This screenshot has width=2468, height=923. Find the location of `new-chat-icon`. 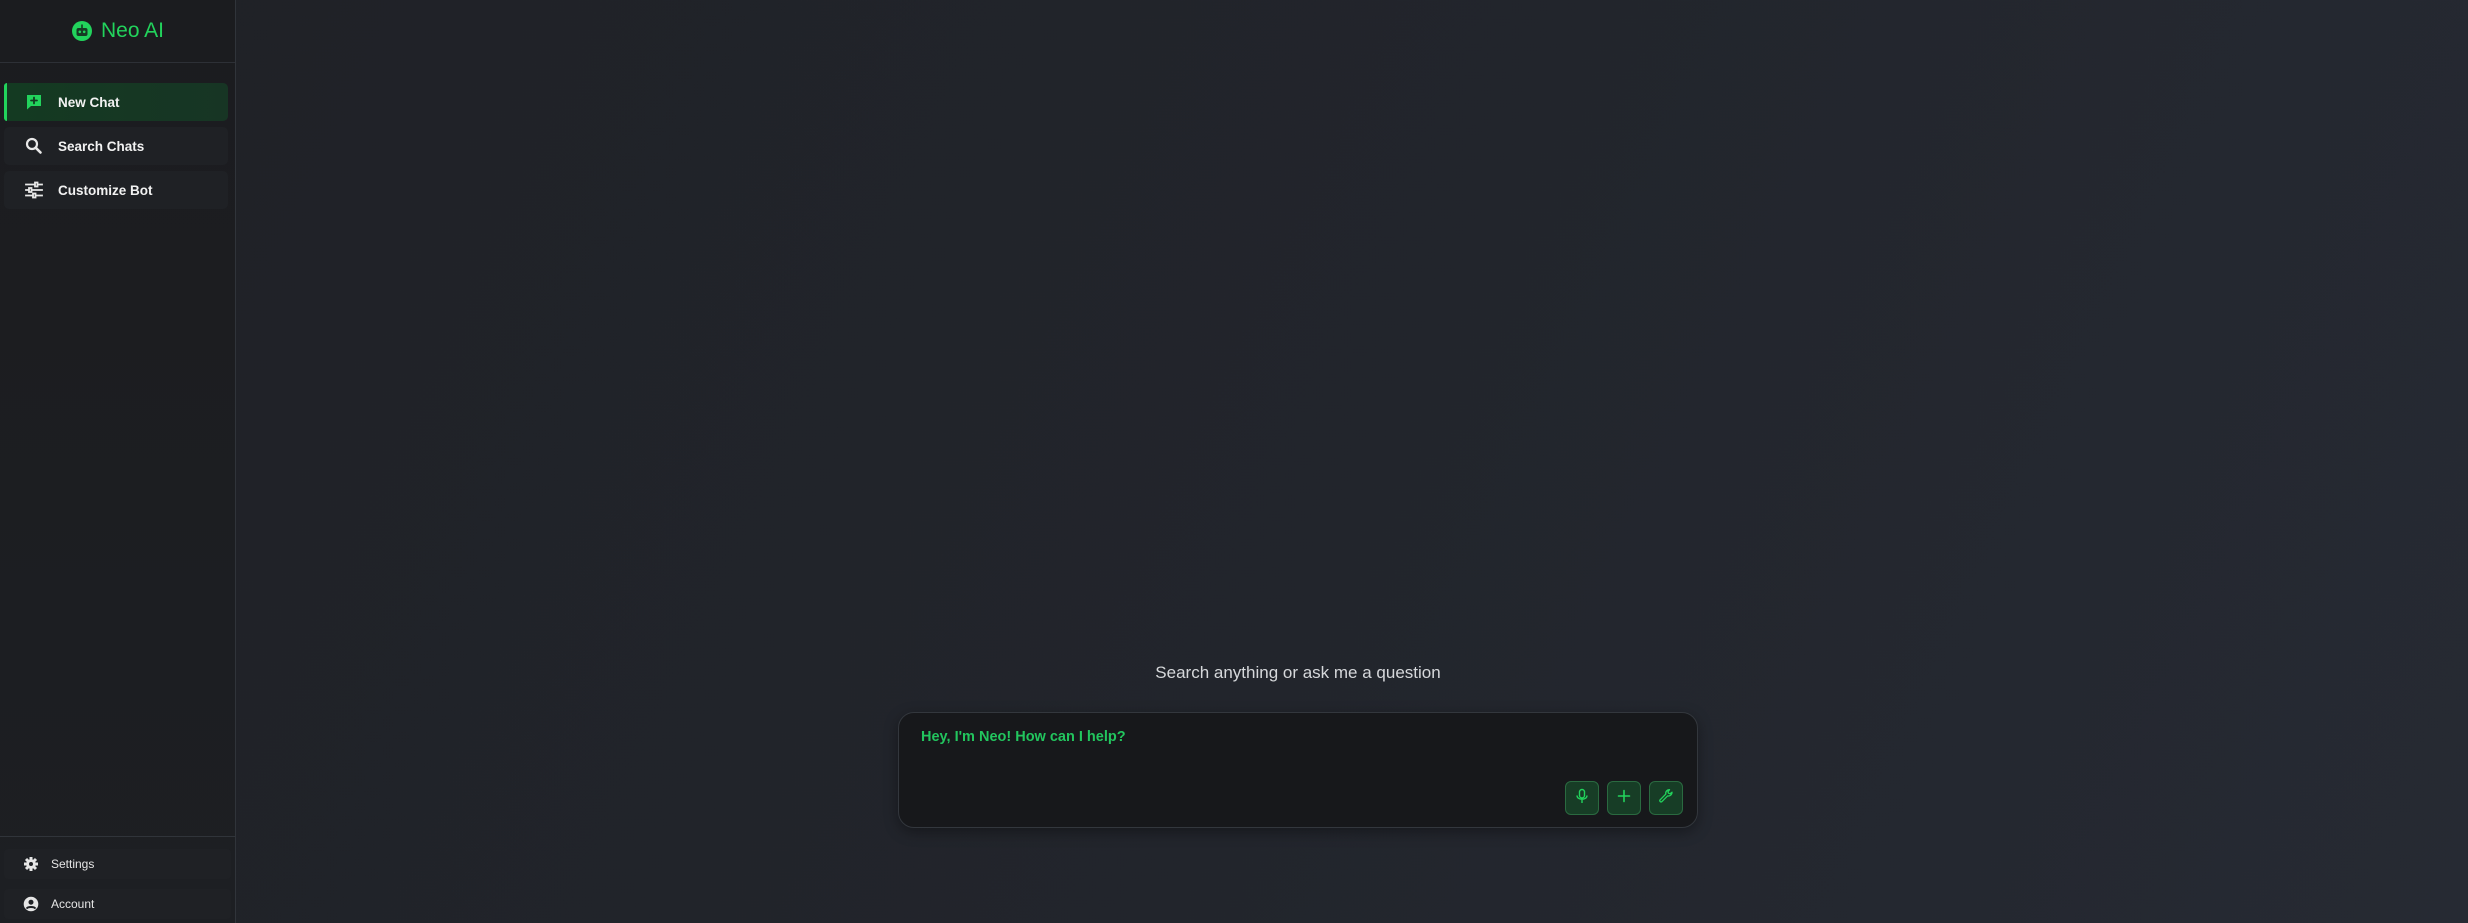

new-chat-icon is located at coordinates (34, 102).